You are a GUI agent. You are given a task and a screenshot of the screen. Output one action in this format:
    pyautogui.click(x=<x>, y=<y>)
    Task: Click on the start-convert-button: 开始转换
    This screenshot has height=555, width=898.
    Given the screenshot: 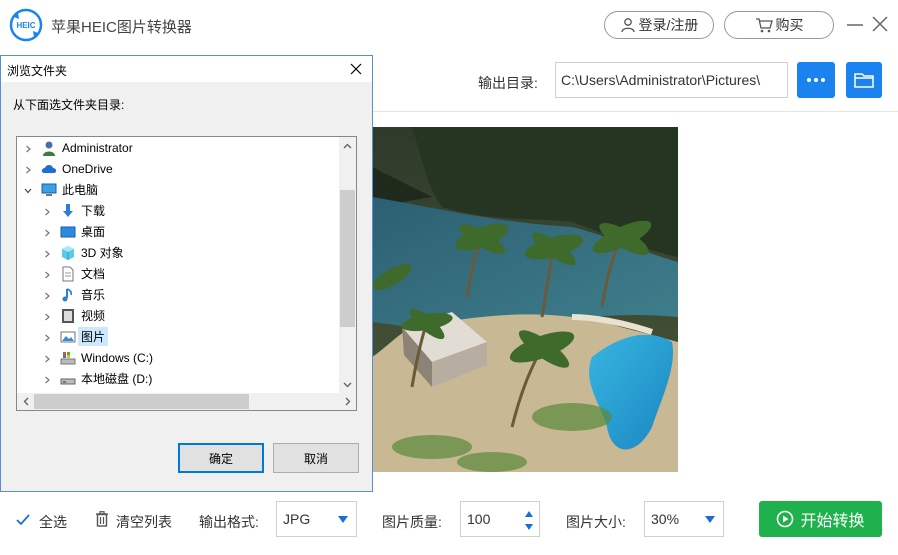 What is the action you would take?
    pyautogui.click(x=820, y=519)
    